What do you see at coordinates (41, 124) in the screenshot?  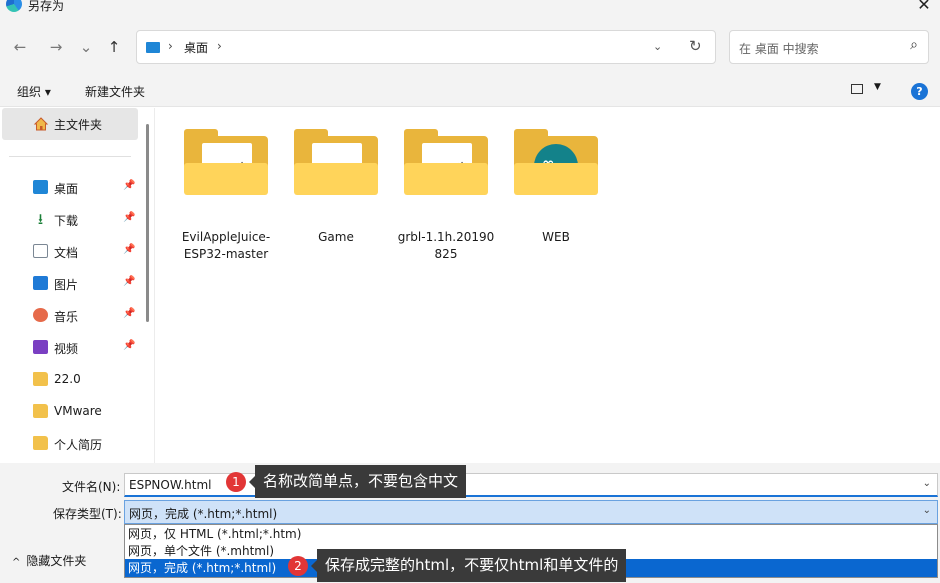 I see `home-icon` at bounding box center [41, 124].